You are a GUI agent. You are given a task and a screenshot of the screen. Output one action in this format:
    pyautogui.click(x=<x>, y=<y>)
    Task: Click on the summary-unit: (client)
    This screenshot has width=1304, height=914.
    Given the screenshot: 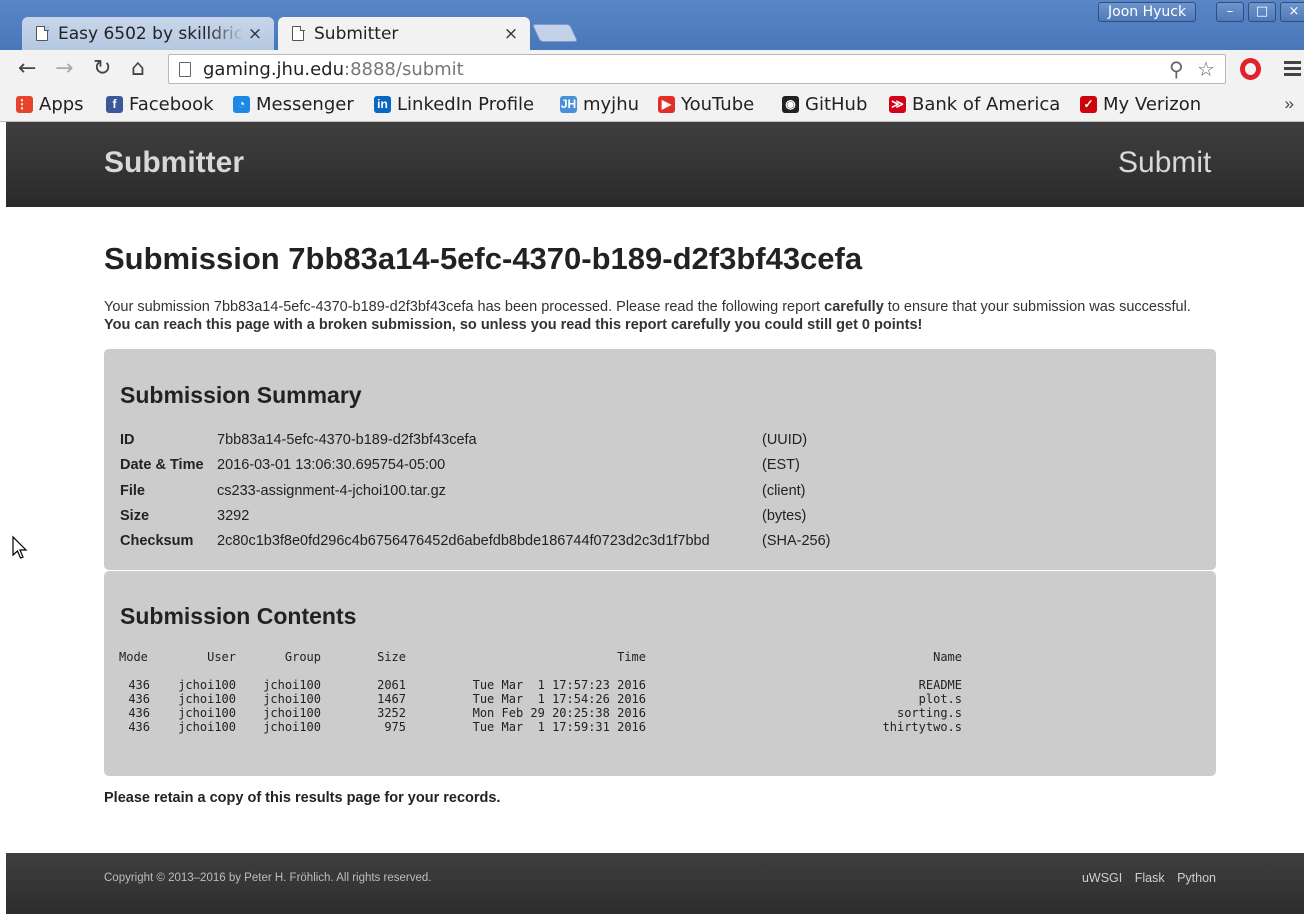 What is the action you would take?
    pyautogui.click(x=784, y=490)
    